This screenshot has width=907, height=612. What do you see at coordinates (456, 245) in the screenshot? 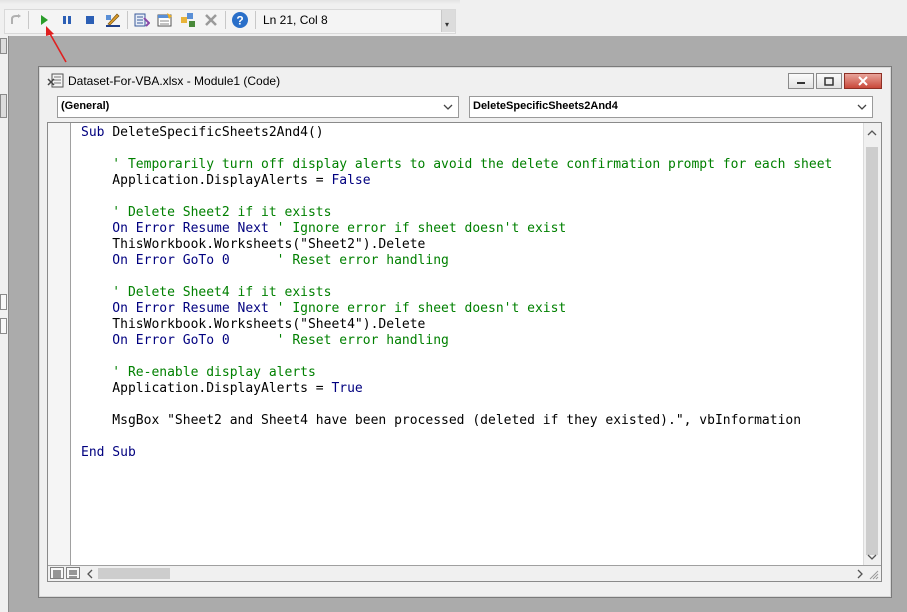
I see `code-line: ThisWorkbook.Worksheets("Sheet2").Delete` at bounding box center [456, 245].